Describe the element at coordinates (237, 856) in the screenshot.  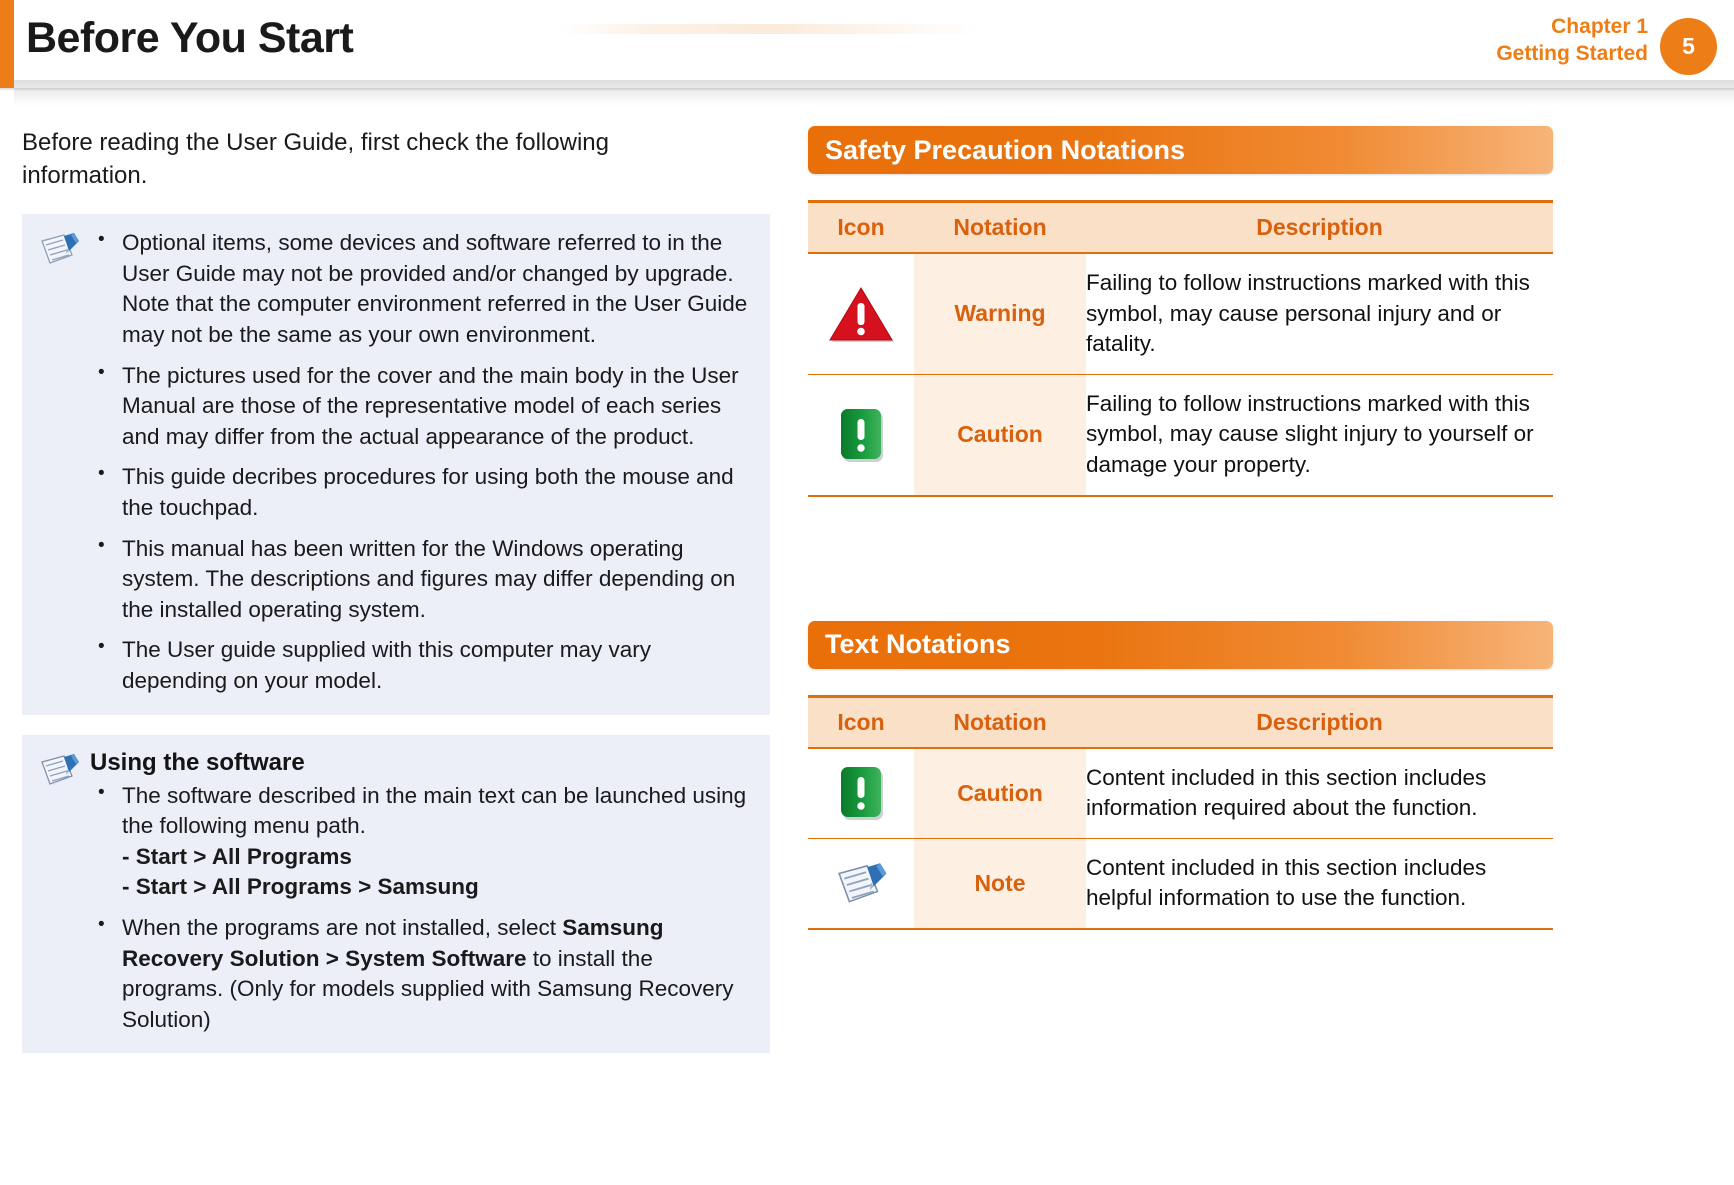
I see `menu-path-1: - Start > All Programs` at that location.